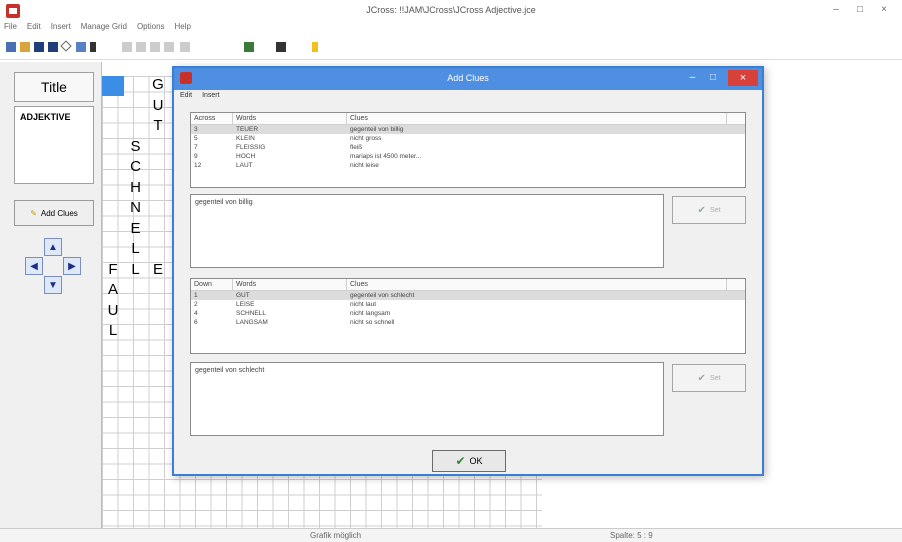  I want to click on undo-icon, so click(127, 47).